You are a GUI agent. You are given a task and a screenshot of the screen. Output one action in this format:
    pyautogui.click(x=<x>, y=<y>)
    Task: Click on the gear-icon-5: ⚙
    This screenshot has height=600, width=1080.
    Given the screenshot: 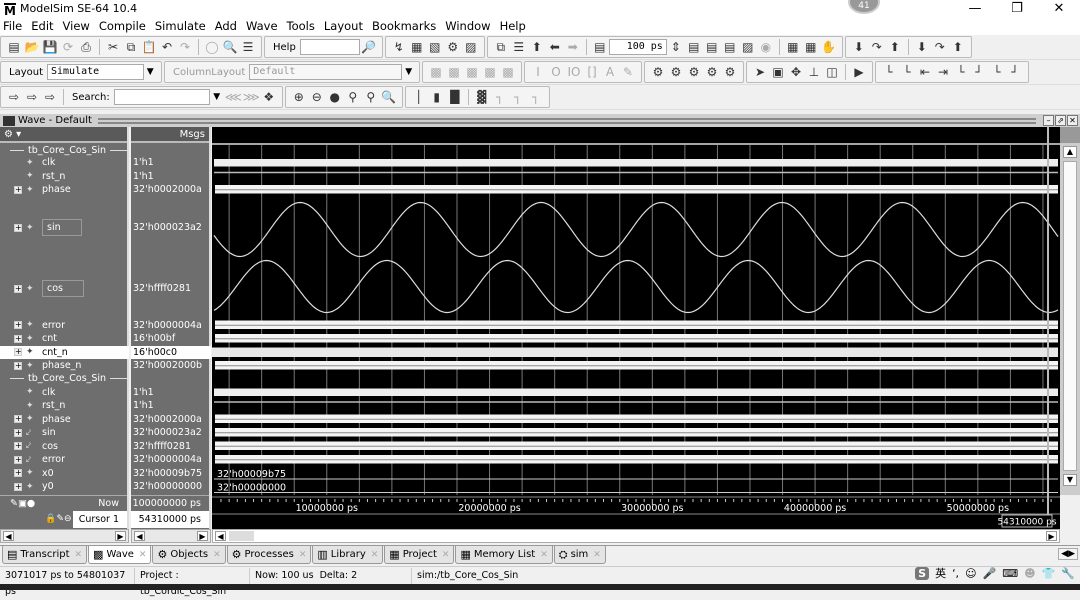 What is the action you would take?
    pyautogui.click(x=730, y=72)
    